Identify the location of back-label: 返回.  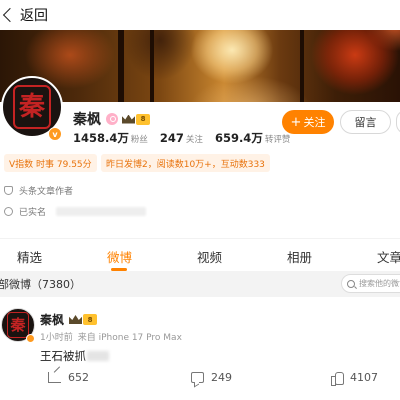
(34, 16).